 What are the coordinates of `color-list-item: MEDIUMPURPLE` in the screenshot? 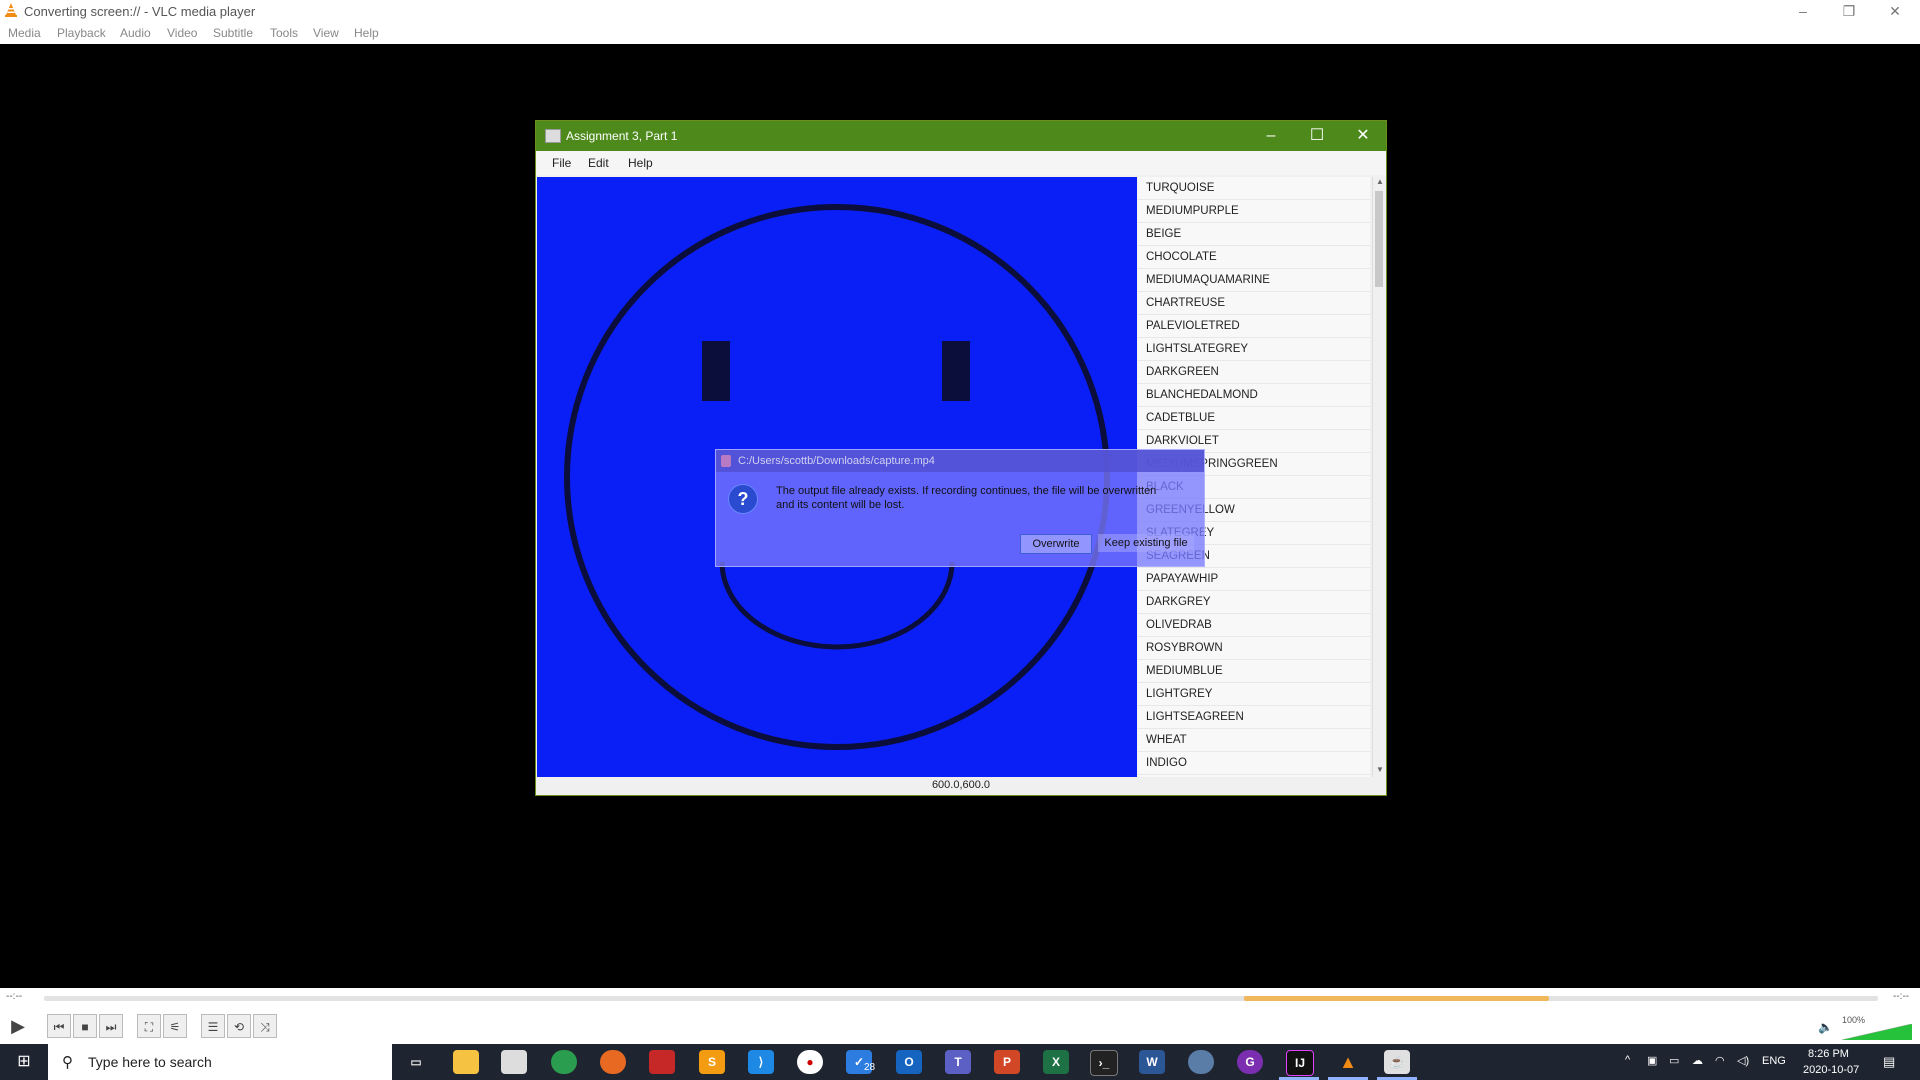 It's located at (1254, 211).